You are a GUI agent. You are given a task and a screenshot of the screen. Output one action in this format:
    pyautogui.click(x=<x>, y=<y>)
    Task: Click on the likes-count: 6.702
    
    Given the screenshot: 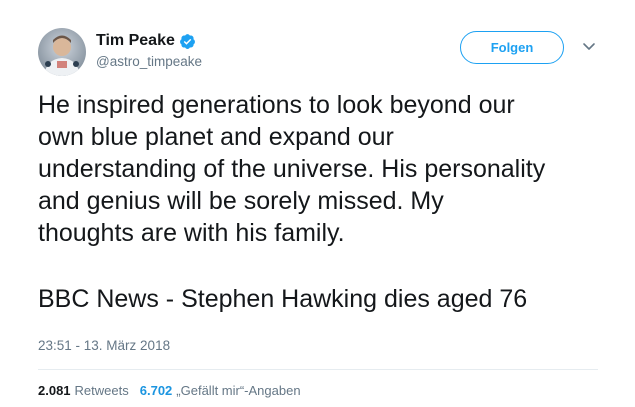 What is the action you would take?
    pyautogui.click(x=156, y=390)
    